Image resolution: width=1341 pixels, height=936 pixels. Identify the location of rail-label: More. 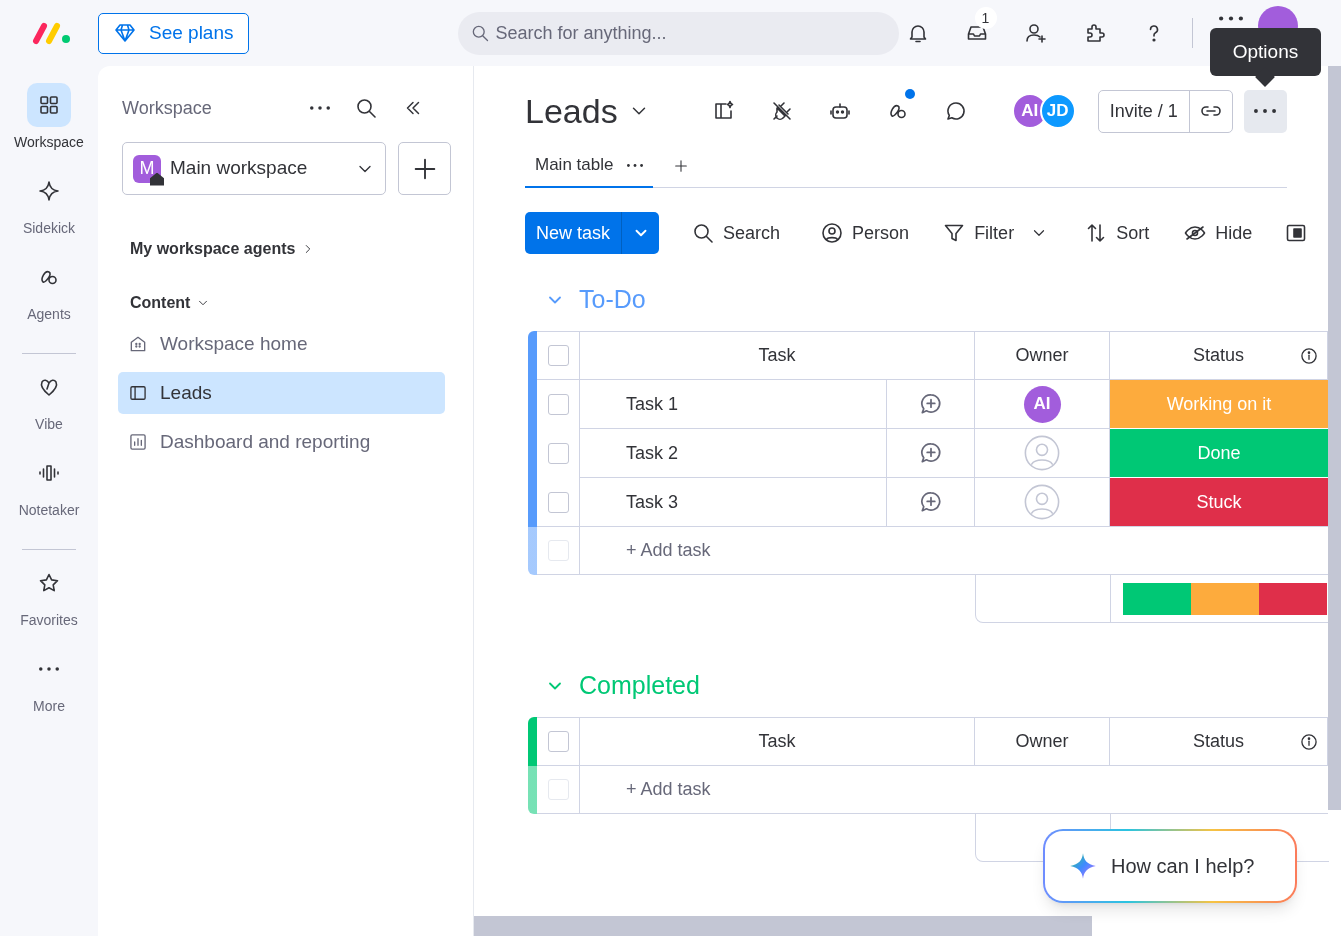
(49, 706).